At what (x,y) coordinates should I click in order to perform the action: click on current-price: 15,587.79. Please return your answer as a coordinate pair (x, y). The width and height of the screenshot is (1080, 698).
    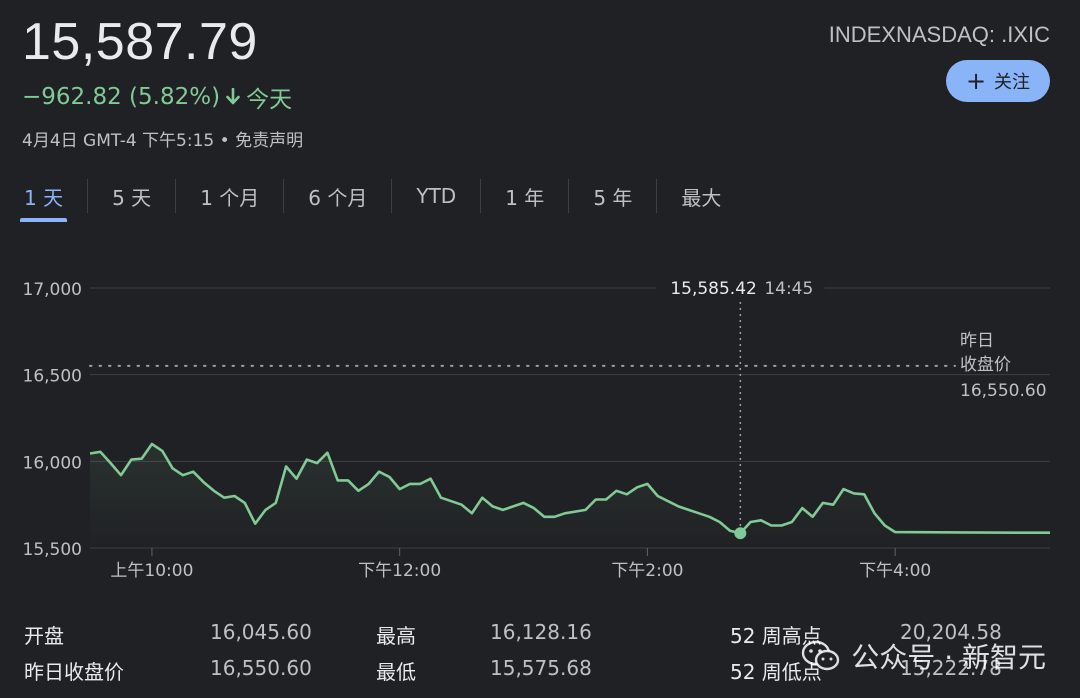
    Looking at the image, I should click on (140, 42).